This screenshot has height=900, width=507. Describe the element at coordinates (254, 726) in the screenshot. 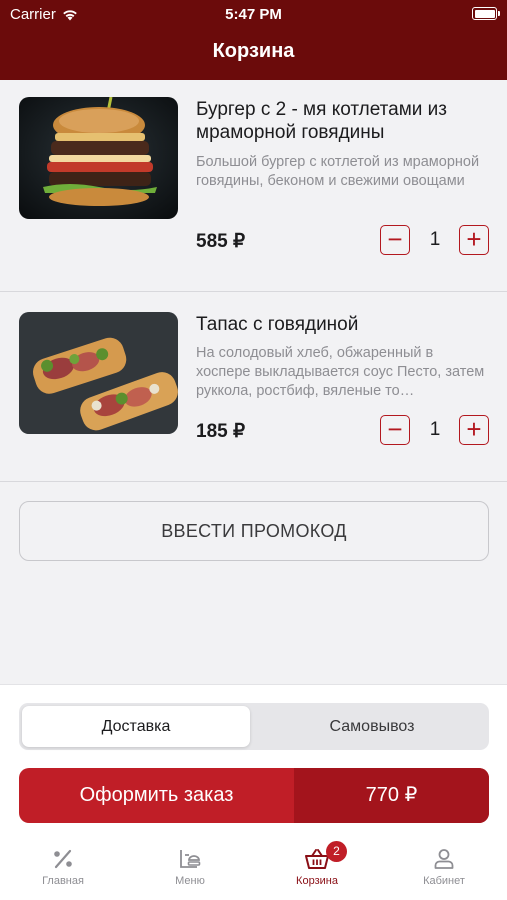

I see `delivery-method-toggle: Доставка Самовывоз` at that location.